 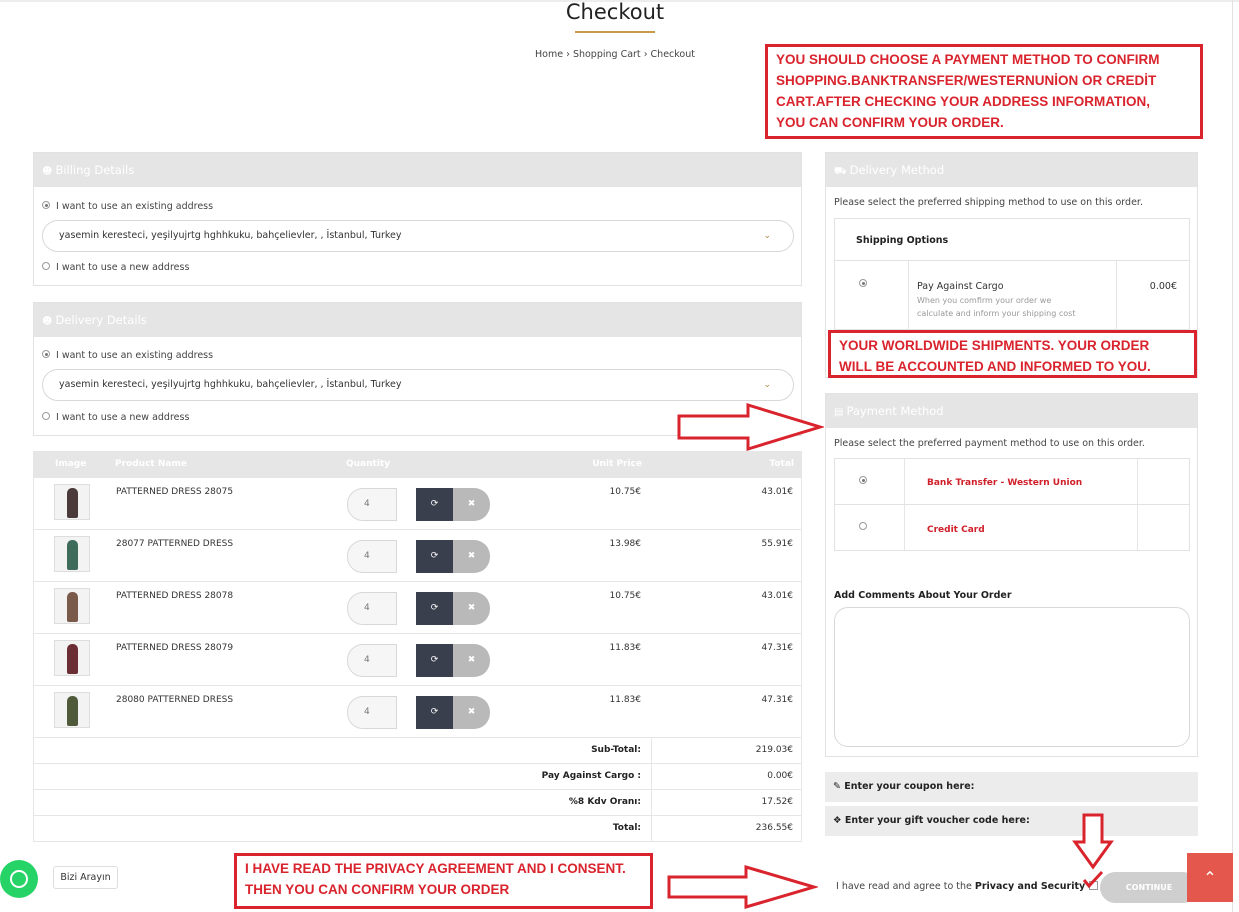 What do you see at coordinates (174, 700) in the screenshot?
I see `product-name: 28080 PATTERNED DRESS` at bounding box center [174, 700].